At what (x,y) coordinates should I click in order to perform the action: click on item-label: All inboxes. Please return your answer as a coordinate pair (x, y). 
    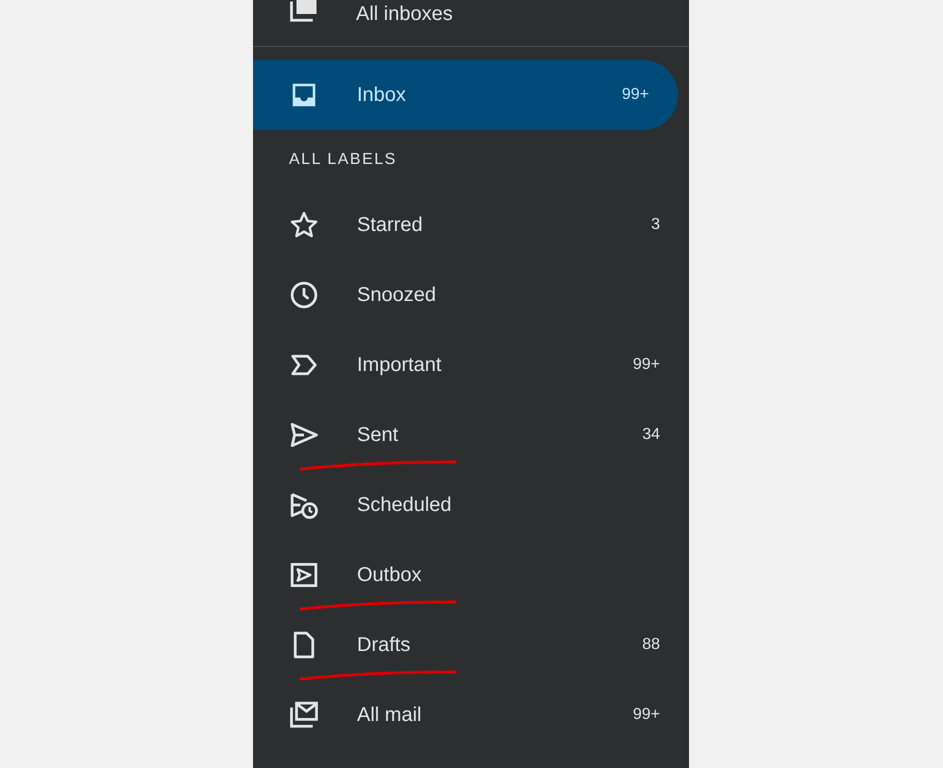
    Looking at the image, I should click on (404, 14).